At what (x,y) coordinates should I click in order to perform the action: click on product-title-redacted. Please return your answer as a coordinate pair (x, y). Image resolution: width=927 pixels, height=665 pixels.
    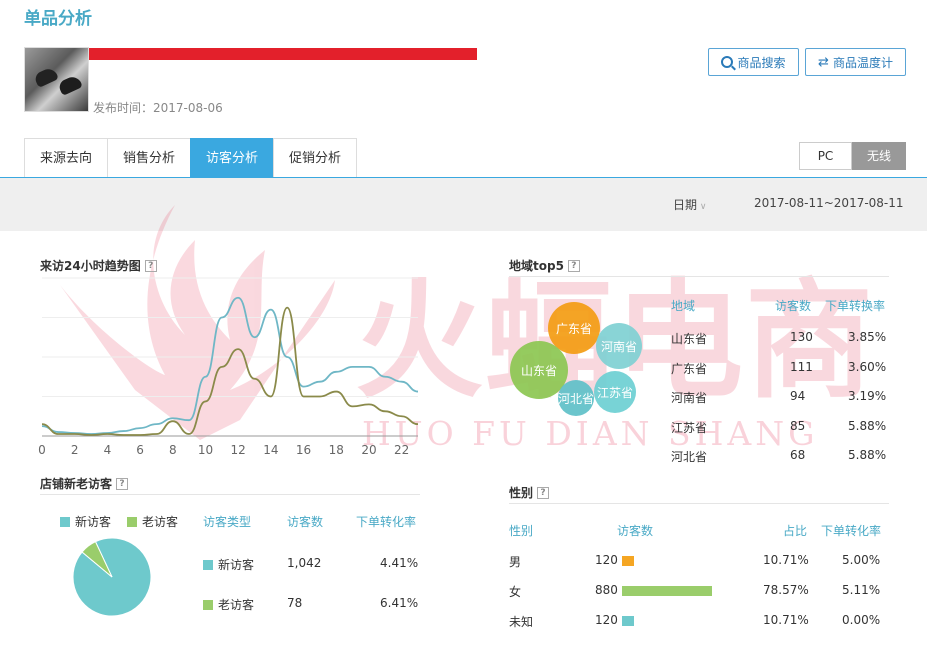
    Looking at the image, I should click on (283, 54).